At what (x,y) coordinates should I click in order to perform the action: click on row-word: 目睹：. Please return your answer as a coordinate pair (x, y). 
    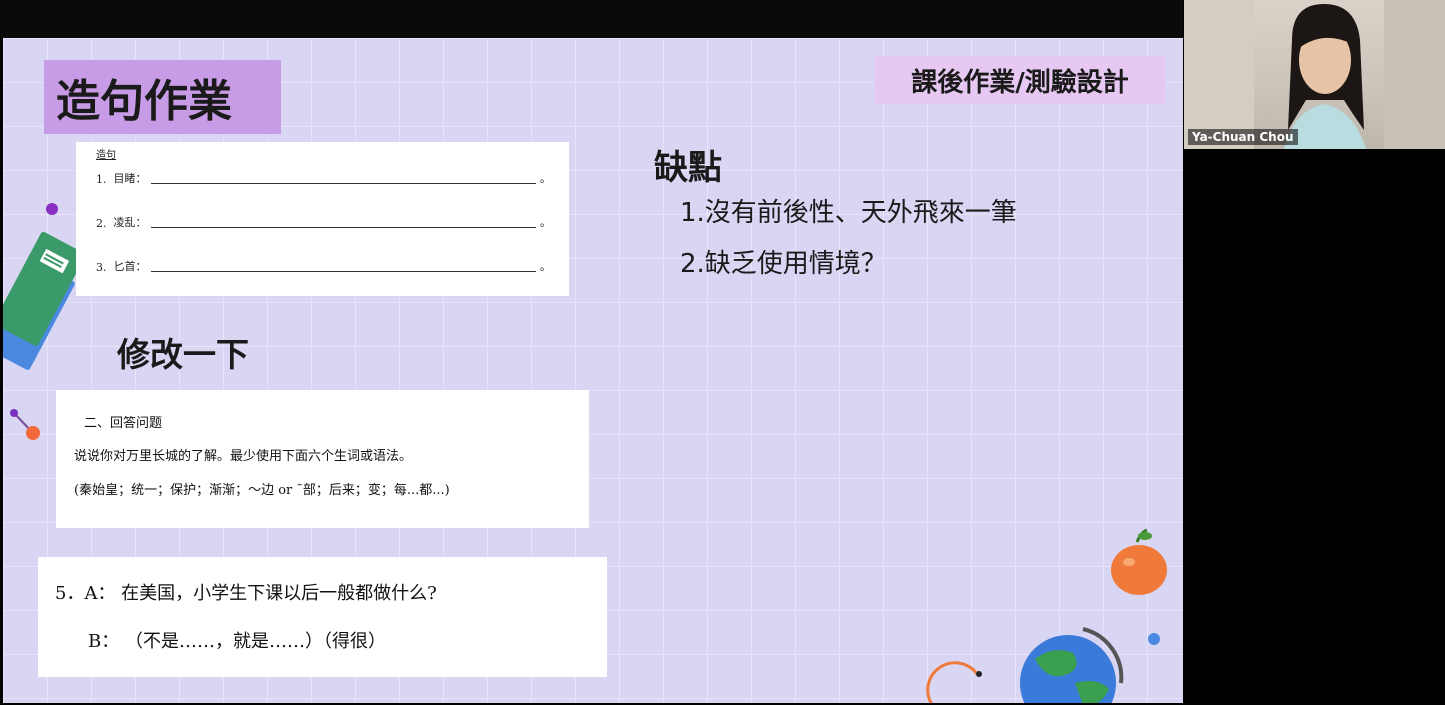
    Looking at the image, I should click on (130, 178).